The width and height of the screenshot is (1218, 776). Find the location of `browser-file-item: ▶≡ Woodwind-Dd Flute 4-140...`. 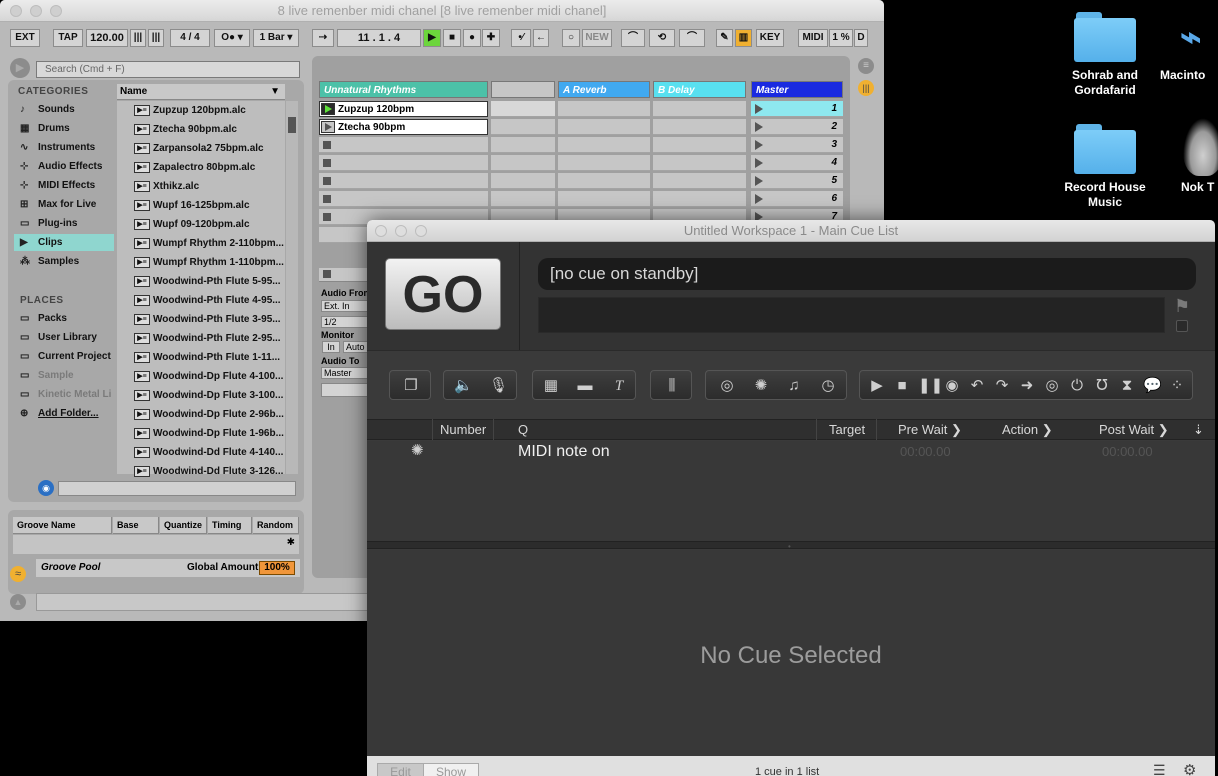

browser-file-item: ▶≡ Woodwind-Dd Flute 4-140... is located at coordinates (208, 452).